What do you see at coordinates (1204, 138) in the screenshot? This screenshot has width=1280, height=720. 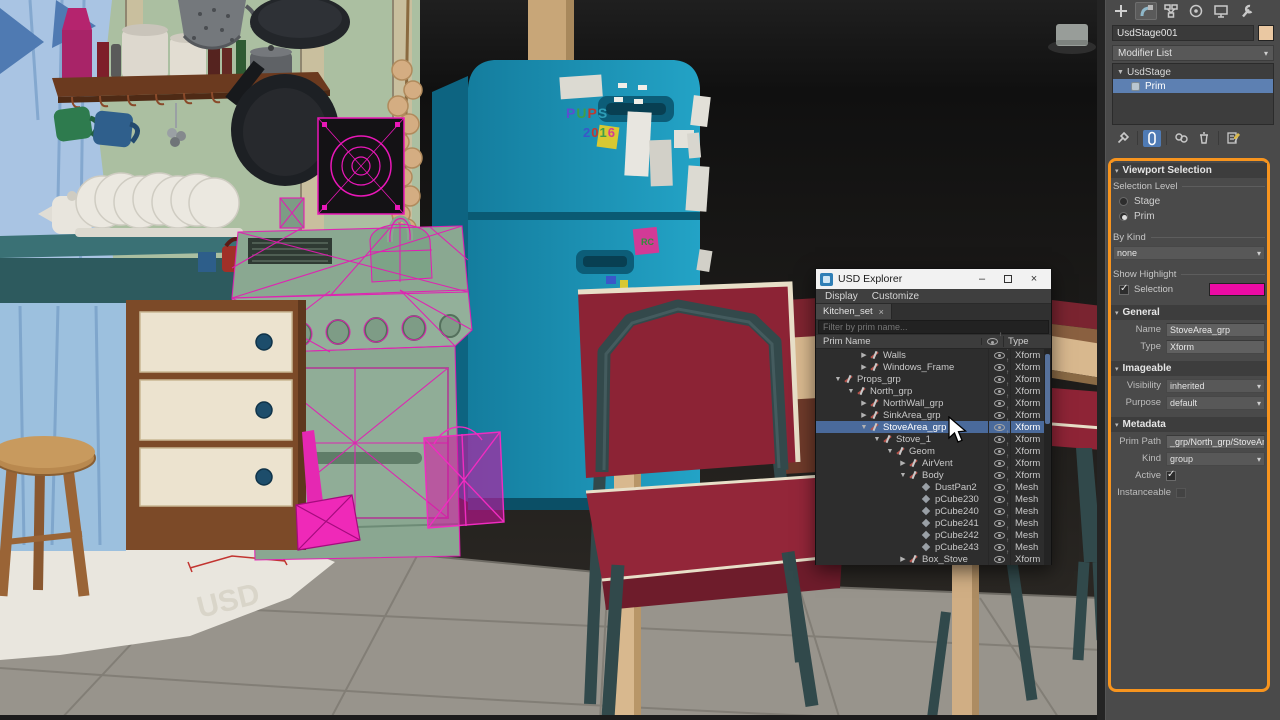 I see `remove-modifier-trash-icon` at bounding box center [1204, 138].